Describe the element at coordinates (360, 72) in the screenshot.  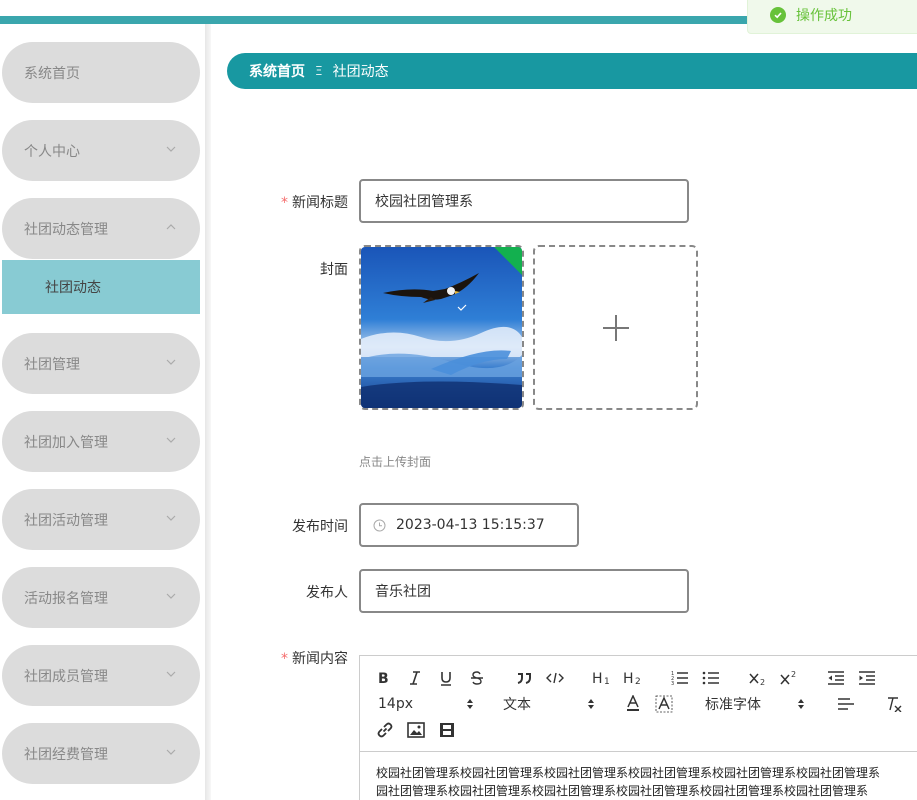
I see `breadcrumb-current: 社团动态` at that location.